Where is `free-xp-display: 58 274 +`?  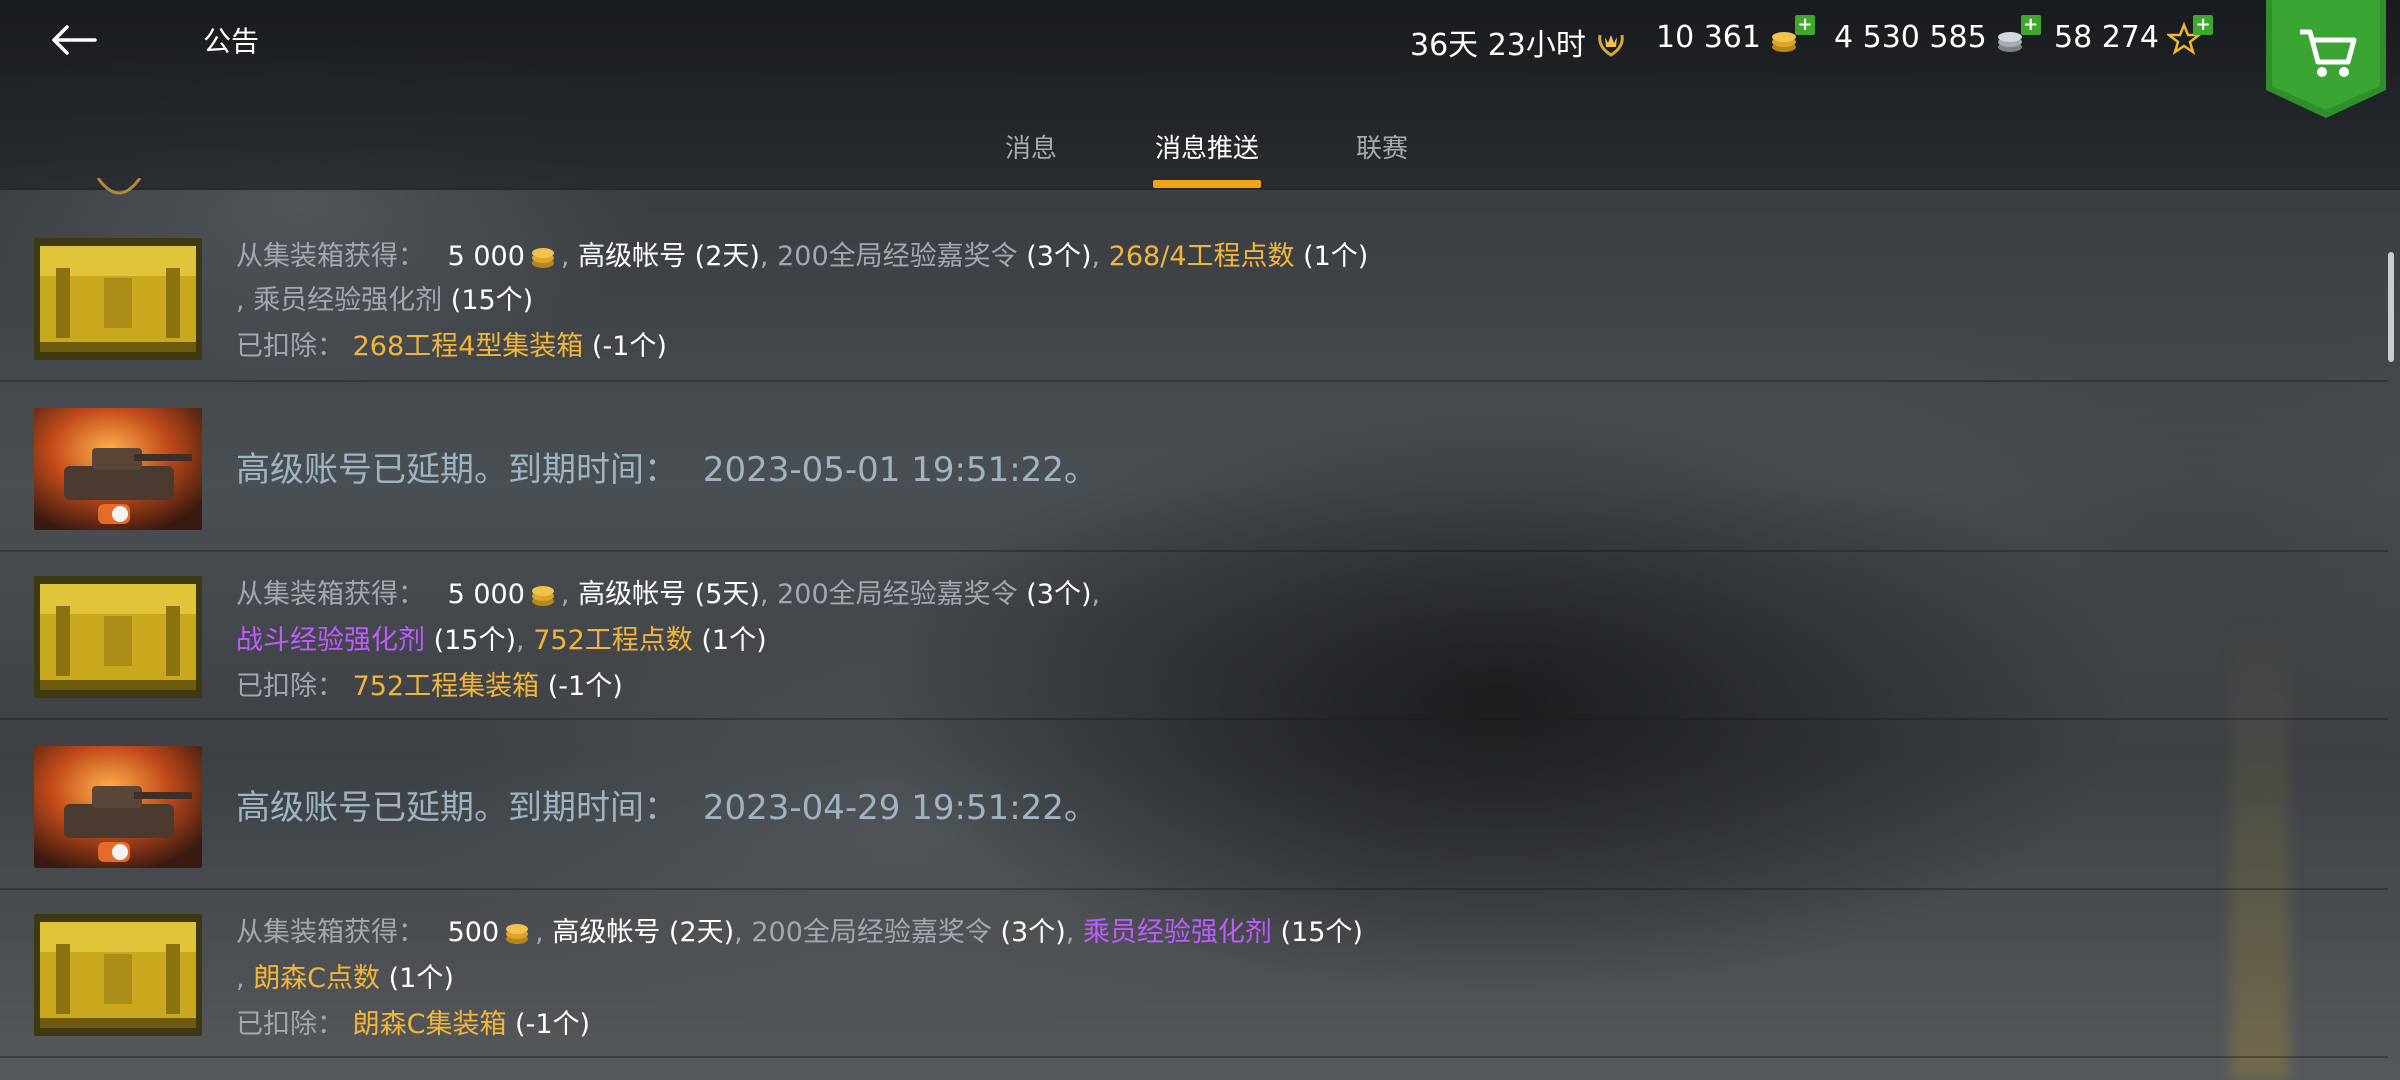
free-xp-display: 58 274 + is located at coordinates (2133, 34).